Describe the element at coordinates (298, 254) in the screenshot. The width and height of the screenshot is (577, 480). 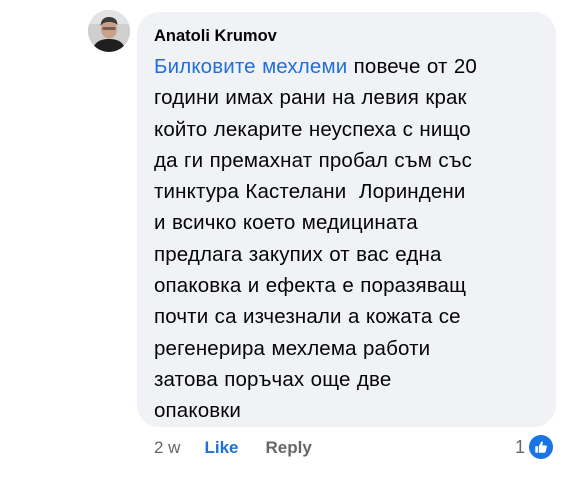
I see `comment-line: предлага закупих от вас една` at that location.